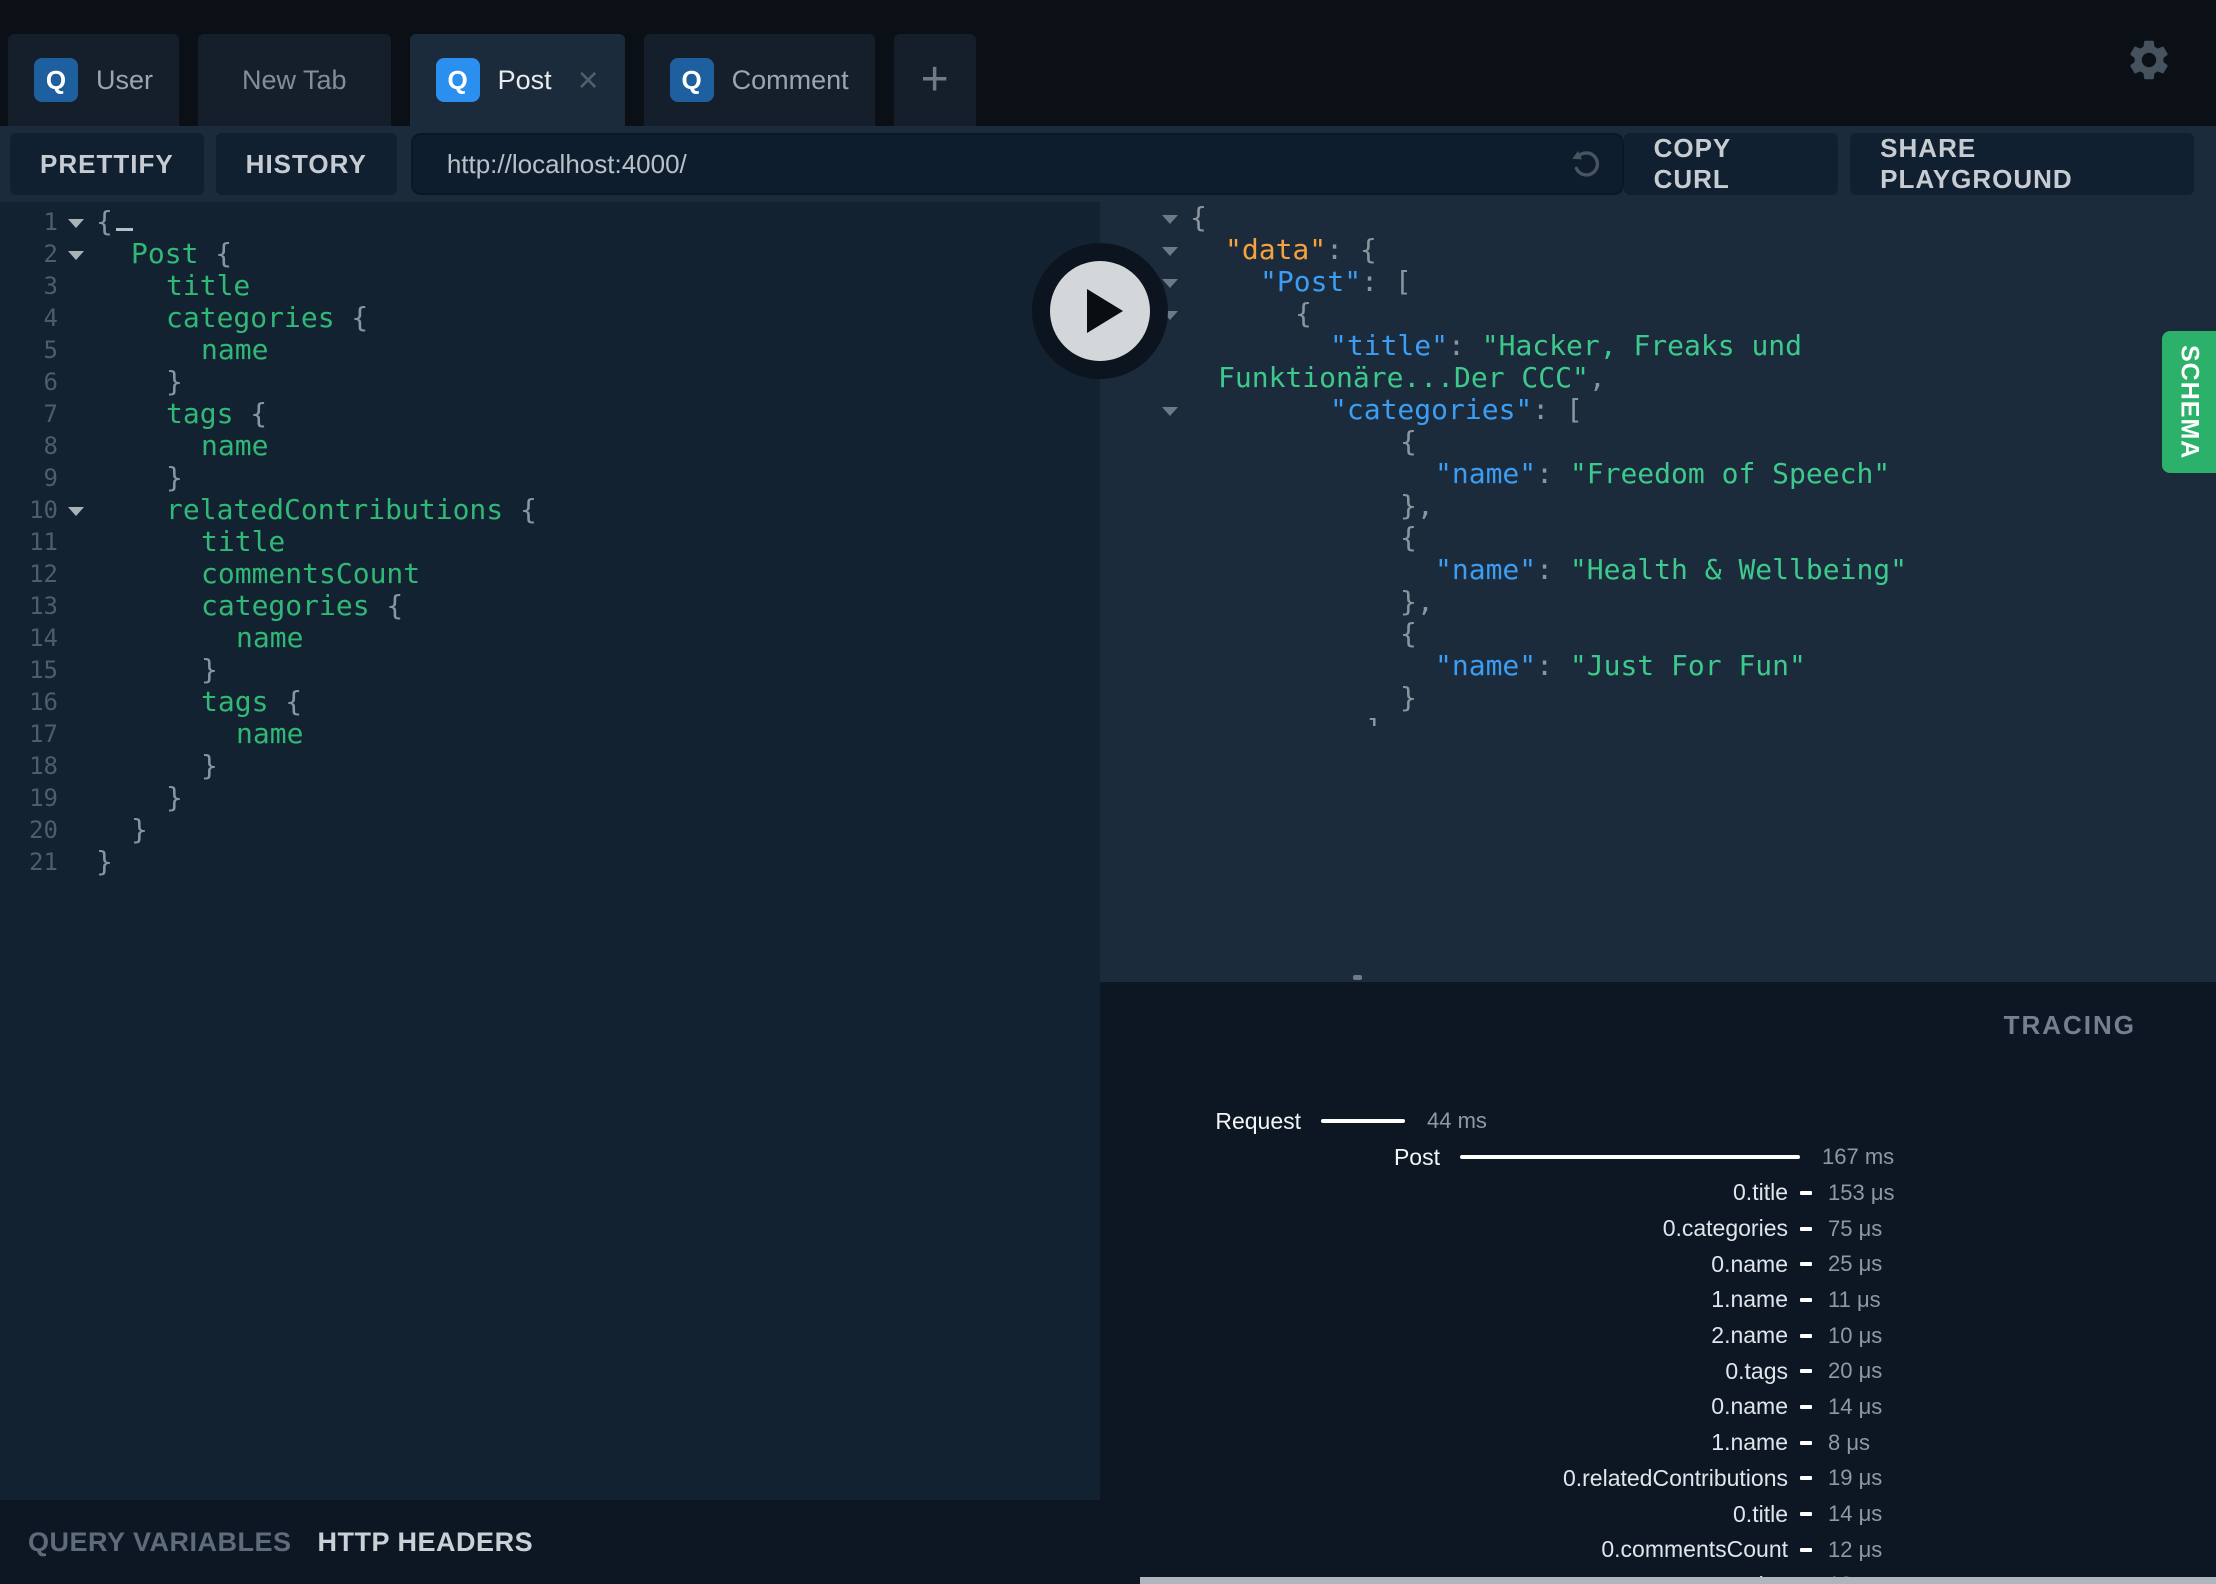  I want to click on tracing-field-label: 0.name, so click(1749, 1406).